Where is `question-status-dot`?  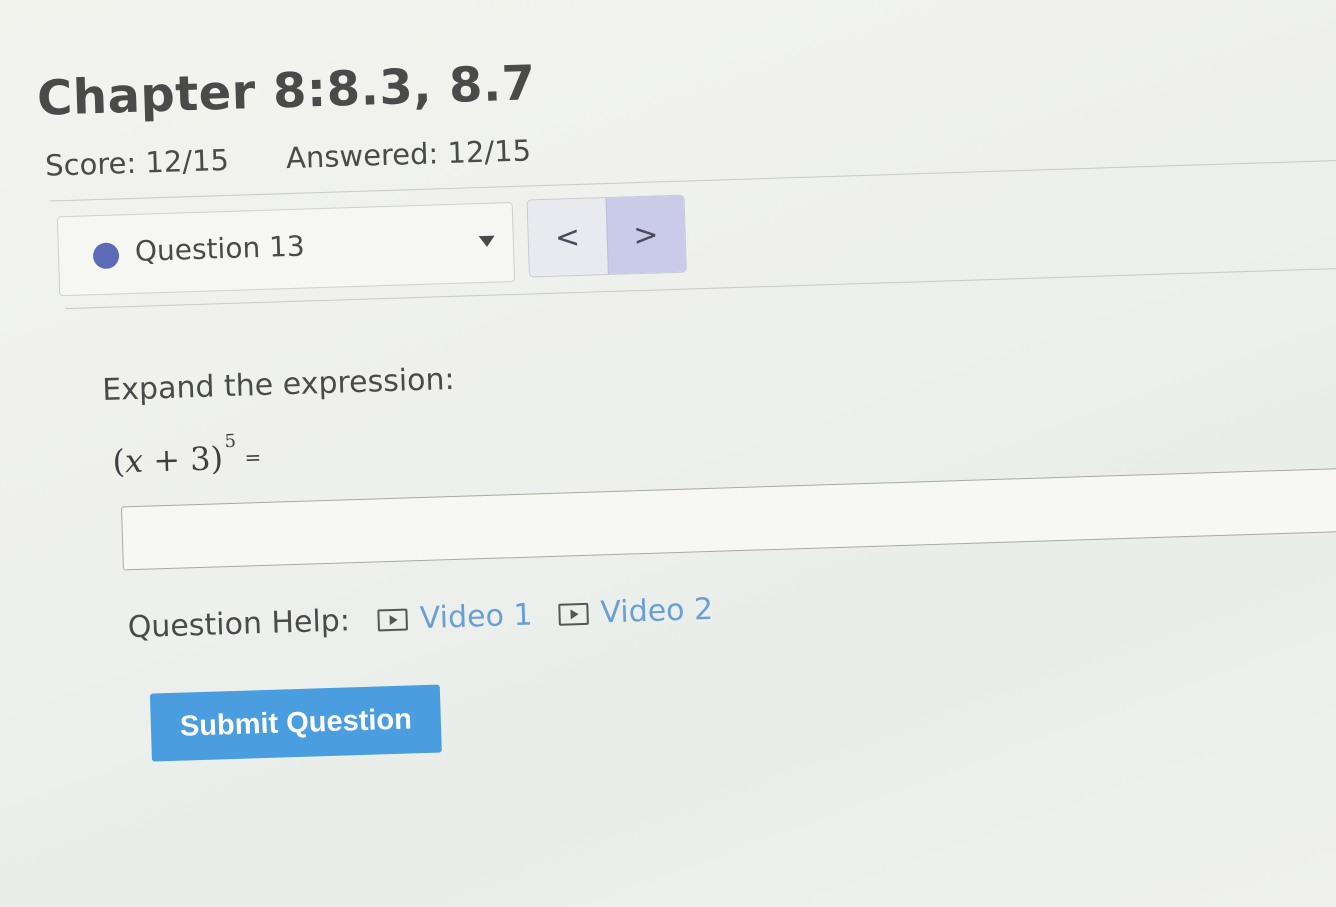 question-status-dot is located at coordinates (106, 256).